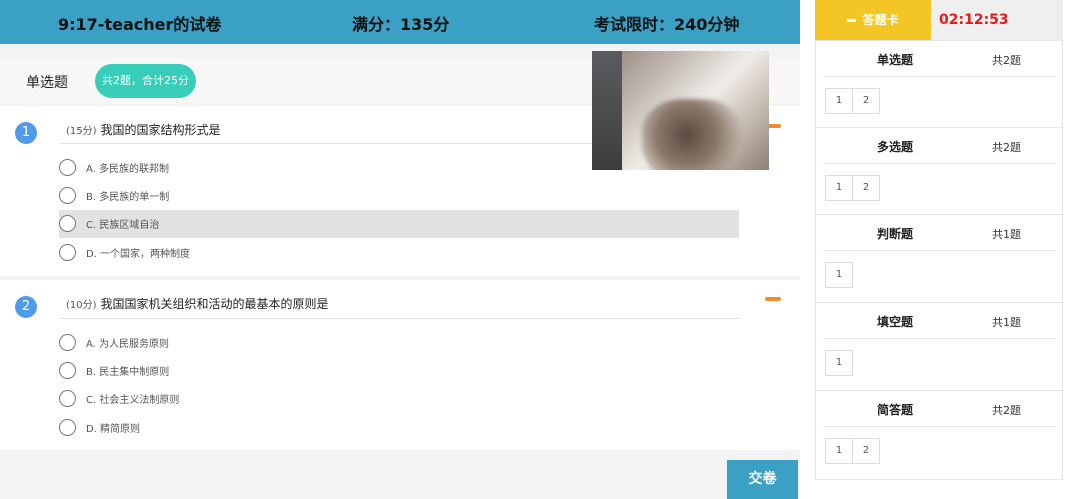 This screenshot has height=499, width=1072. I want to click on answer-card-category: 填空题 共1题 1, so click(939, 346).